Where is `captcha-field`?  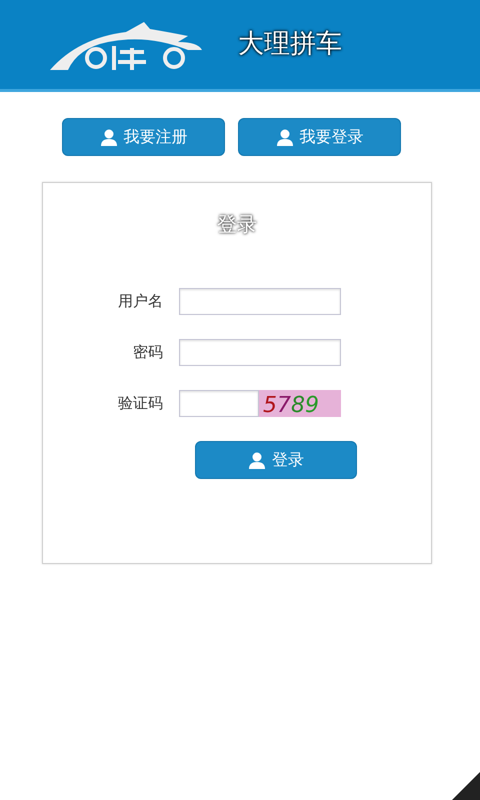
captcha-field is located at coordinates (219, 403).